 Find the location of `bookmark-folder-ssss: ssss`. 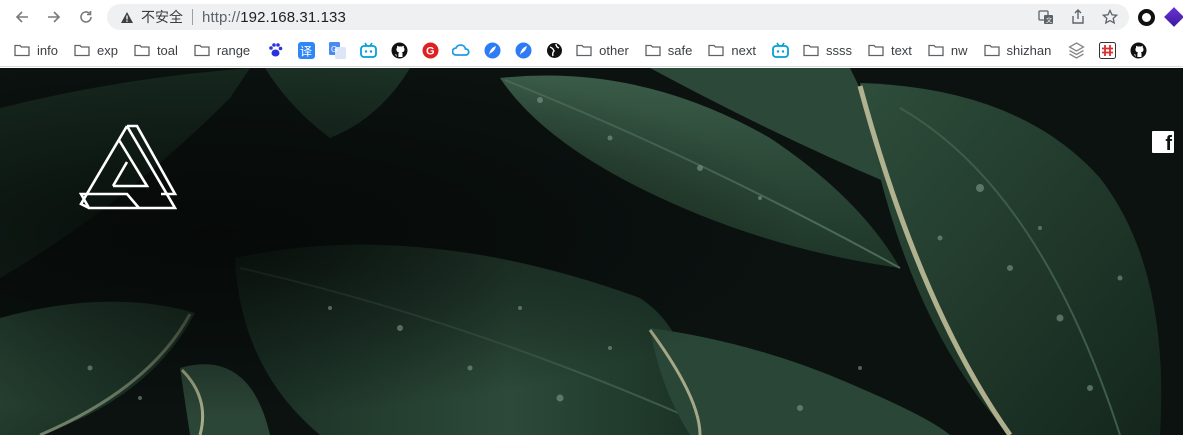

bookmark-folder-ssss: ssss is located at coordinates (827, 50).